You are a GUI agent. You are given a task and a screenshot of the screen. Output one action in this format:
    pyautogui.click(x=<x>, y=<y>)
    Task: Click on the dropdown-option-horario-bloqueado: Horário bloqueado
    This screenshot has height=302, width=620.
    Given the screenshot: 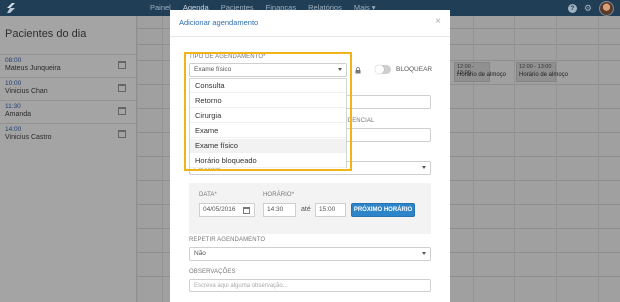 What is the action you would take?
    pyautogui.click(x=268, y=161)
    